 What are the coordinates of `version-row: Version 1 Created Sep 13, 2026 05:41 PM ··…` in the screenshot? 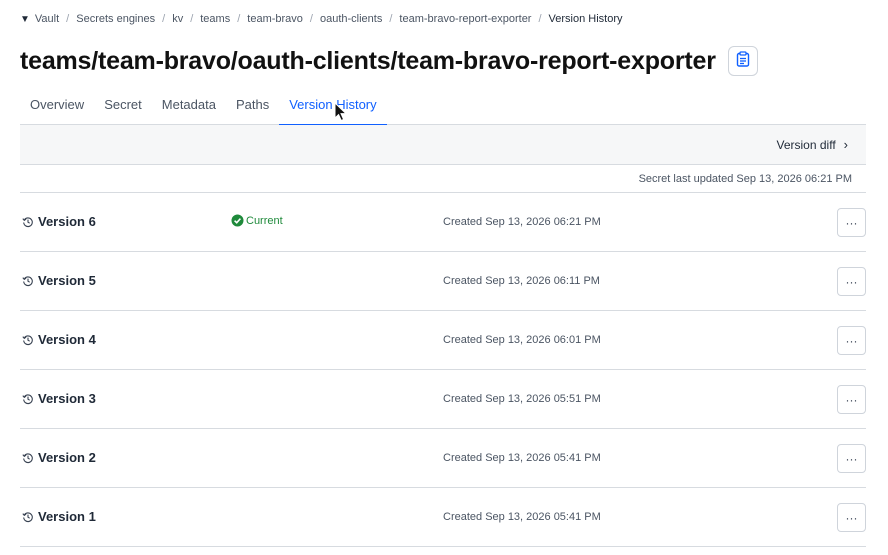 It's located at (443, 517).